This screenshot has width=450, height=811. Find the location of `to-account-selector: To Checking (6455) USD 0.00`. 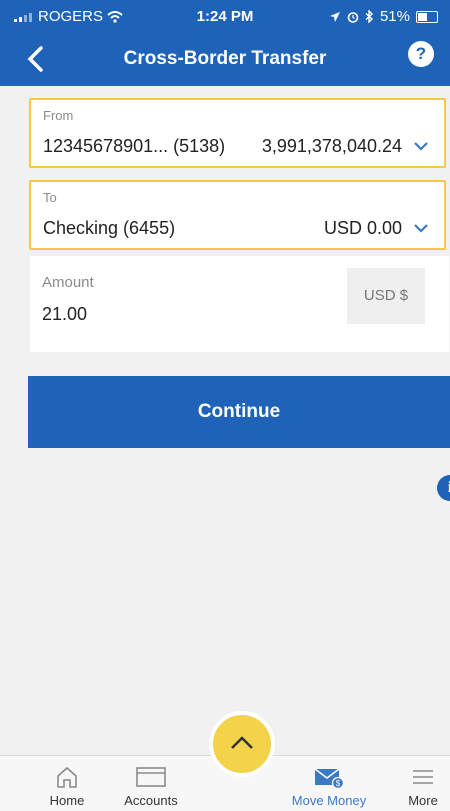

to-account-selector: To Checking (6455) USD 0.00 is located at coordinates (237, 215).